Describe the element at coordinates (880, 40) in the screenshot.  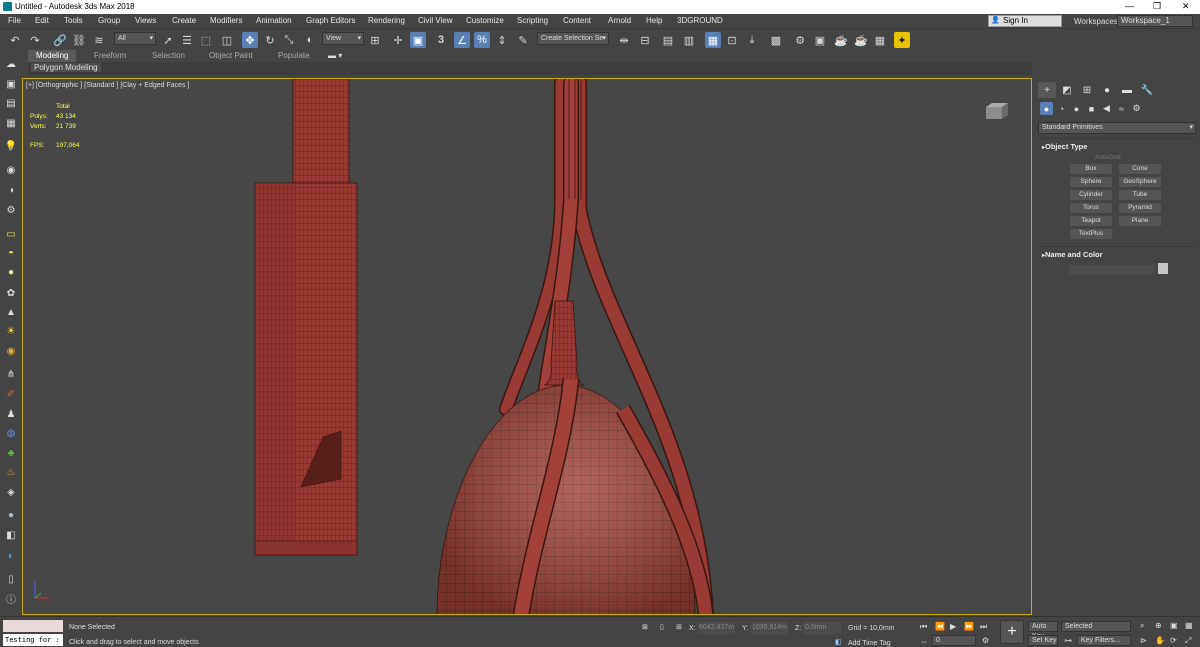
I see `render-cloud-icon: ▦` at that location.